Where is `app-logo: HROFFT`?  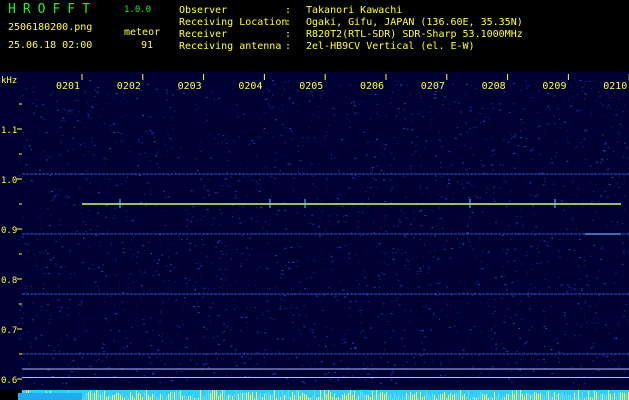
app-logo: HROFFT is located at coordinates (52, 9).